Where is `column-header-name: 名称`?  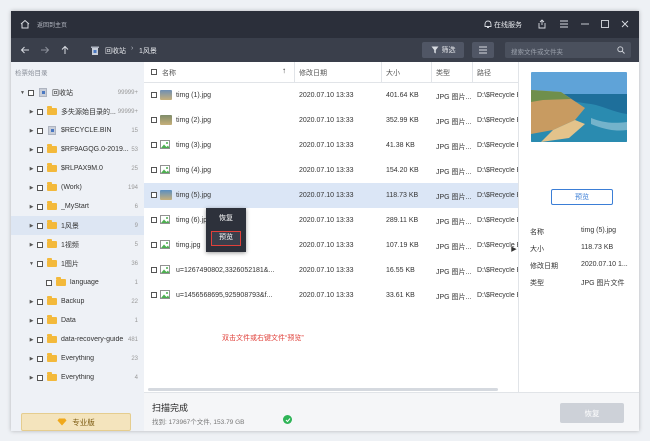 column-header-name: 名称 is located at coordinates (169, 73).